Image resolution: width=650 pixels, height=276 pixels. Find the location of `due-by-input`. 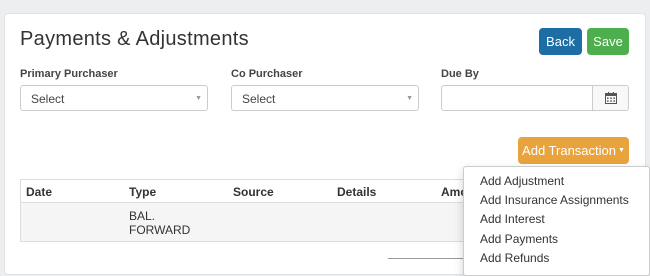

due-by-input is located at coordinates (535, 98).